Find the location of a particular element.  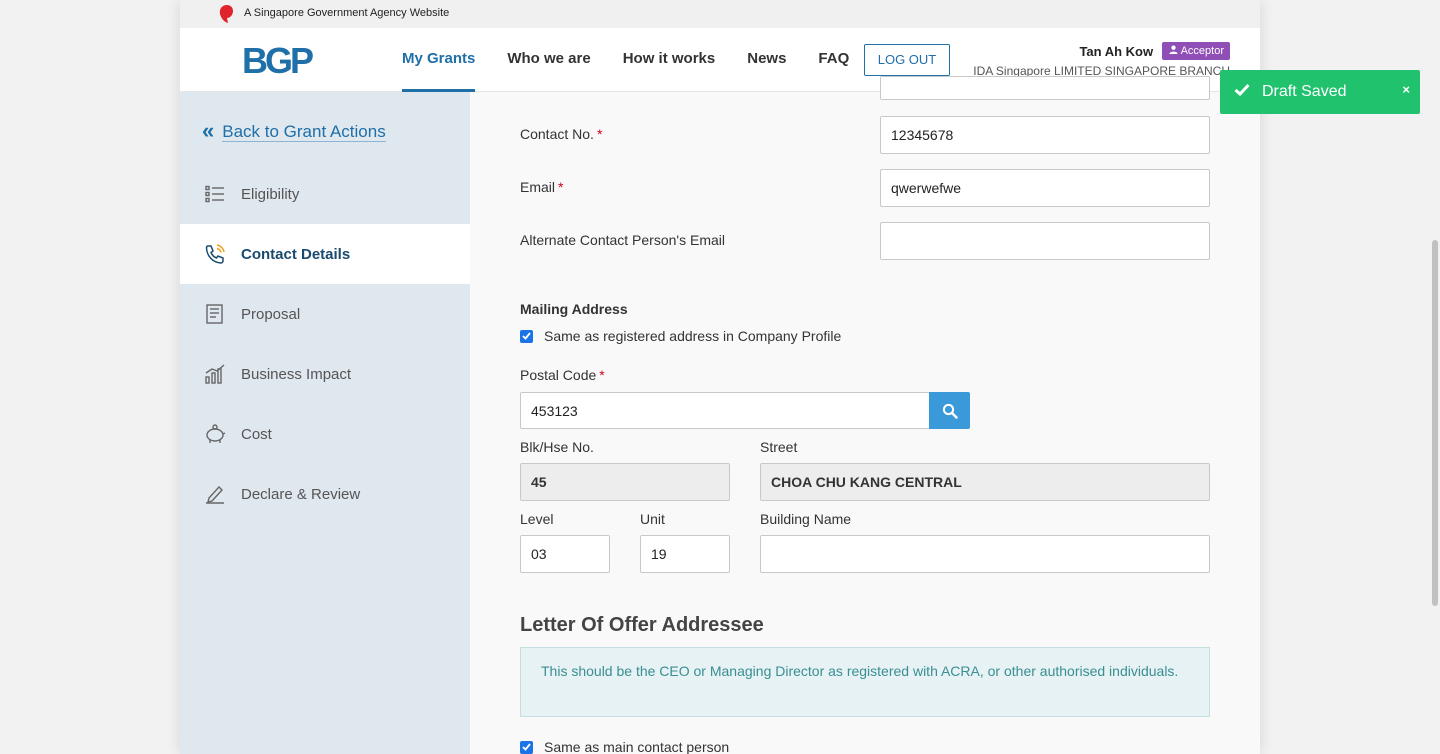

postal-search-button is located at coordinates (949, 410).